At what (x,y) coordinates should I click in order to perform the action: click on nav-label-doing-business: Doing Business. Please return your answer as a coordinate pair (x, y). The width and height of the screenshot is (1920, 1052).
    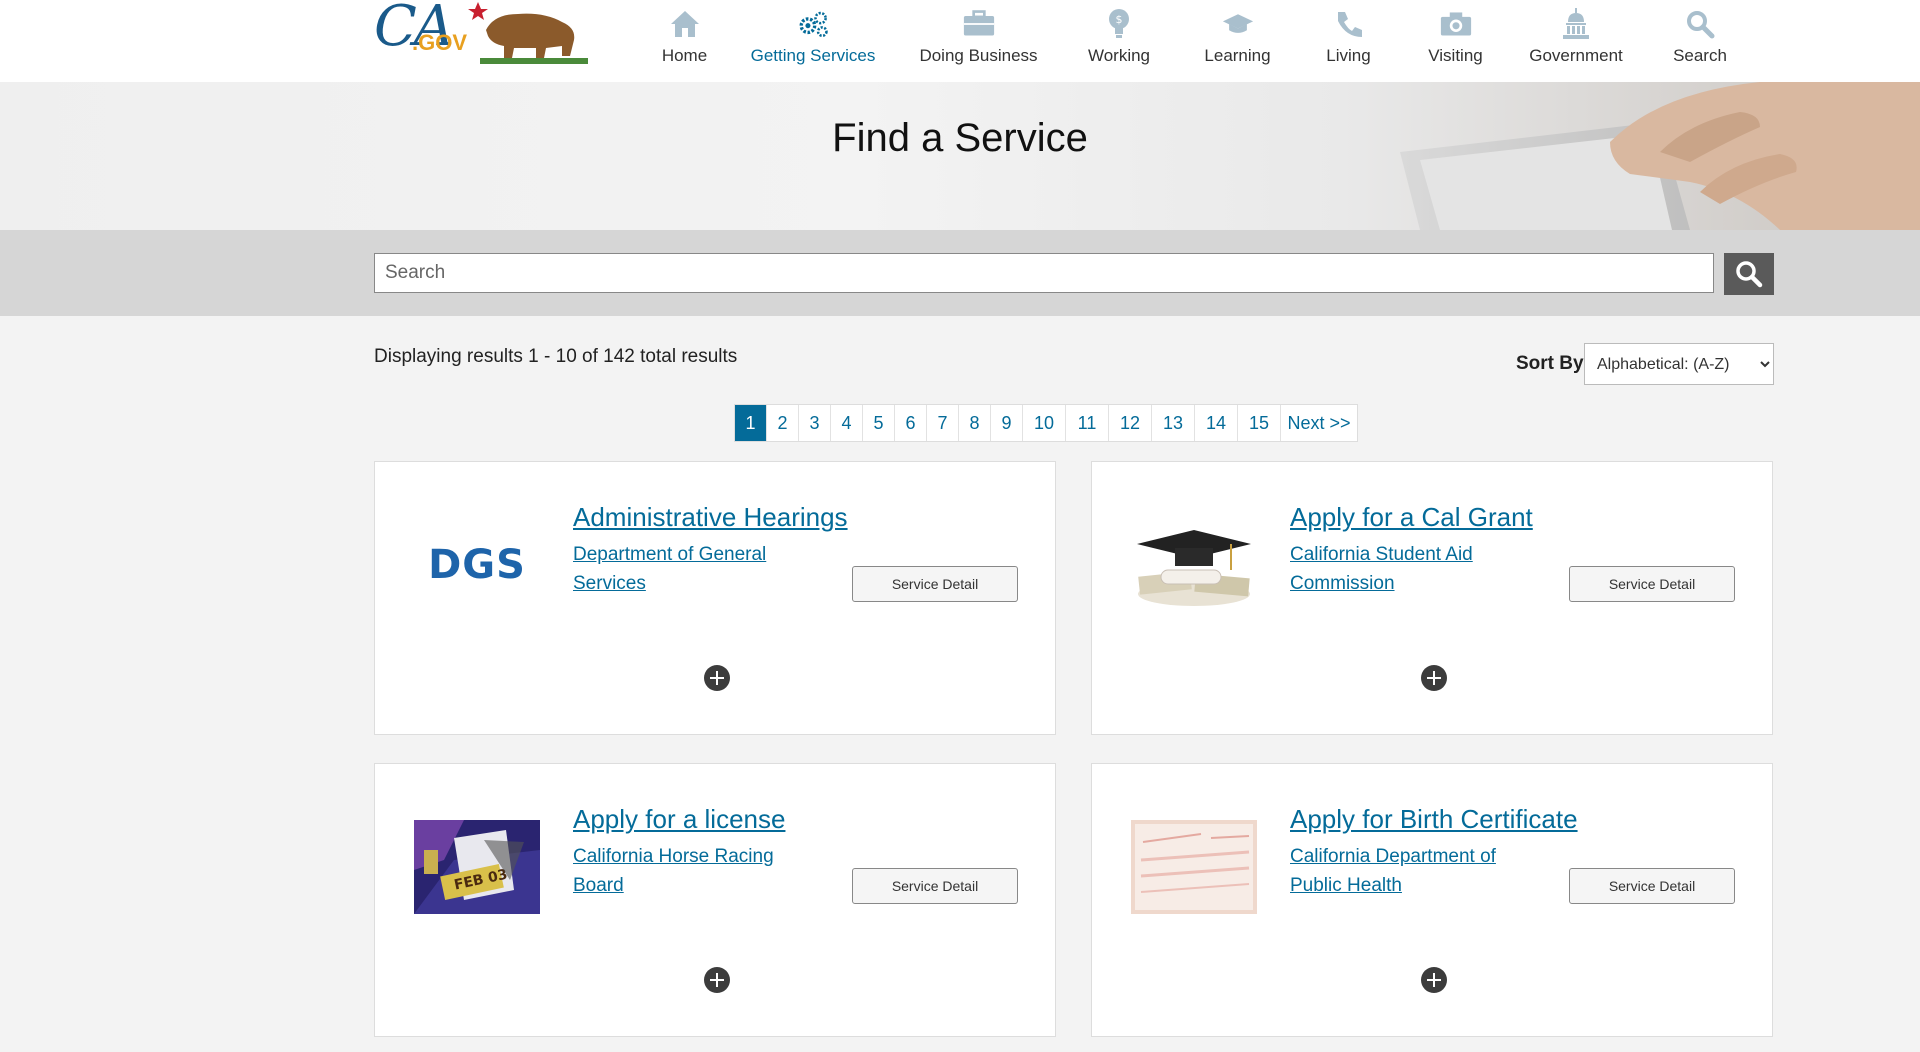
    Looking at the image, I should click on (978, 55).